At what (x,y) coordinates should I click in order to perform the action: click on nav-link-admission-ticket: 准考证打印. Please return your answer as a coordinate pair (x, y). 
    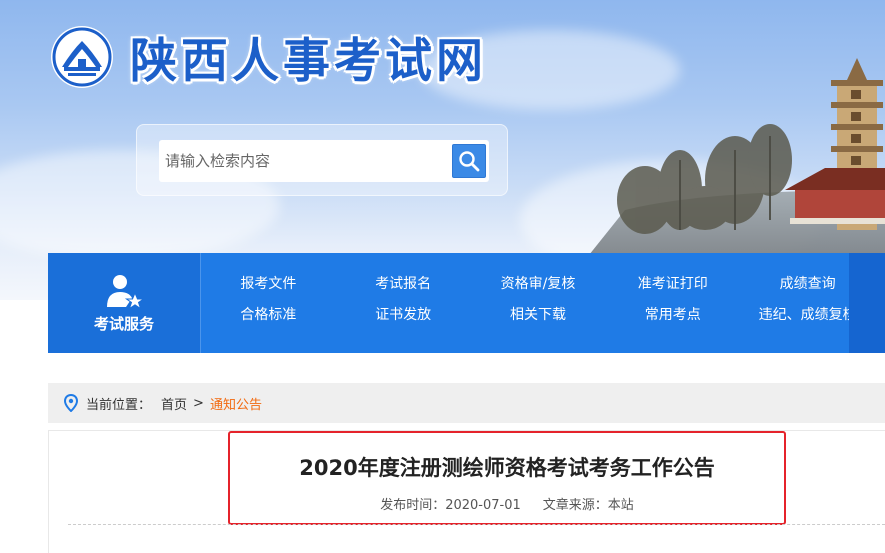
    Looking at the image, I should click on (672, 288).